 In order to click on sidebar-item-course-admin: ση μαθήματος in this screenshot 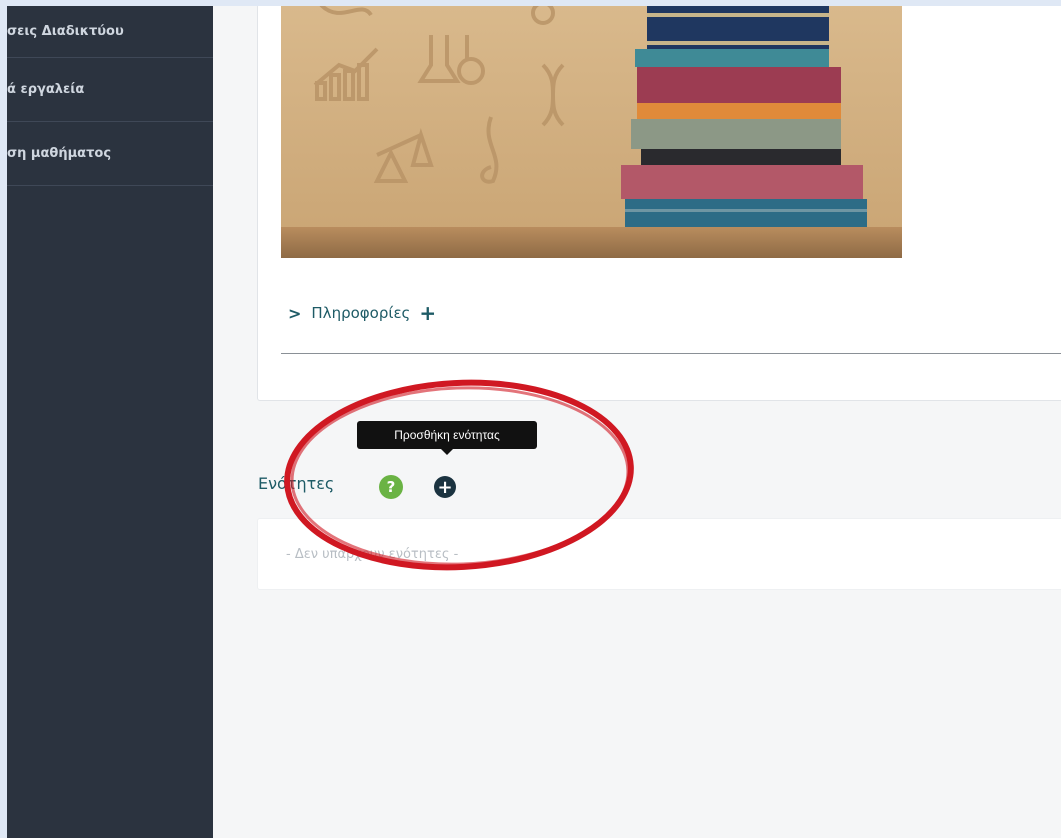, I will do `click(110, 154)`.